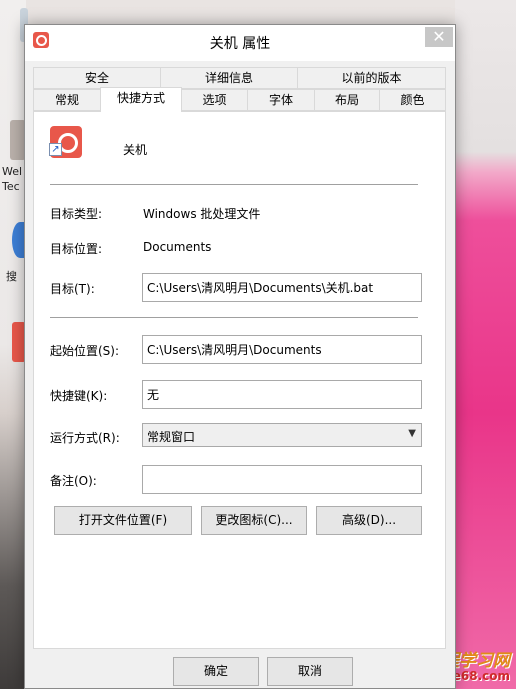 Image resolution: width=516 pixels, height=689 pixels. I want to click on window-title: 关机 属性, so click(240, 44).